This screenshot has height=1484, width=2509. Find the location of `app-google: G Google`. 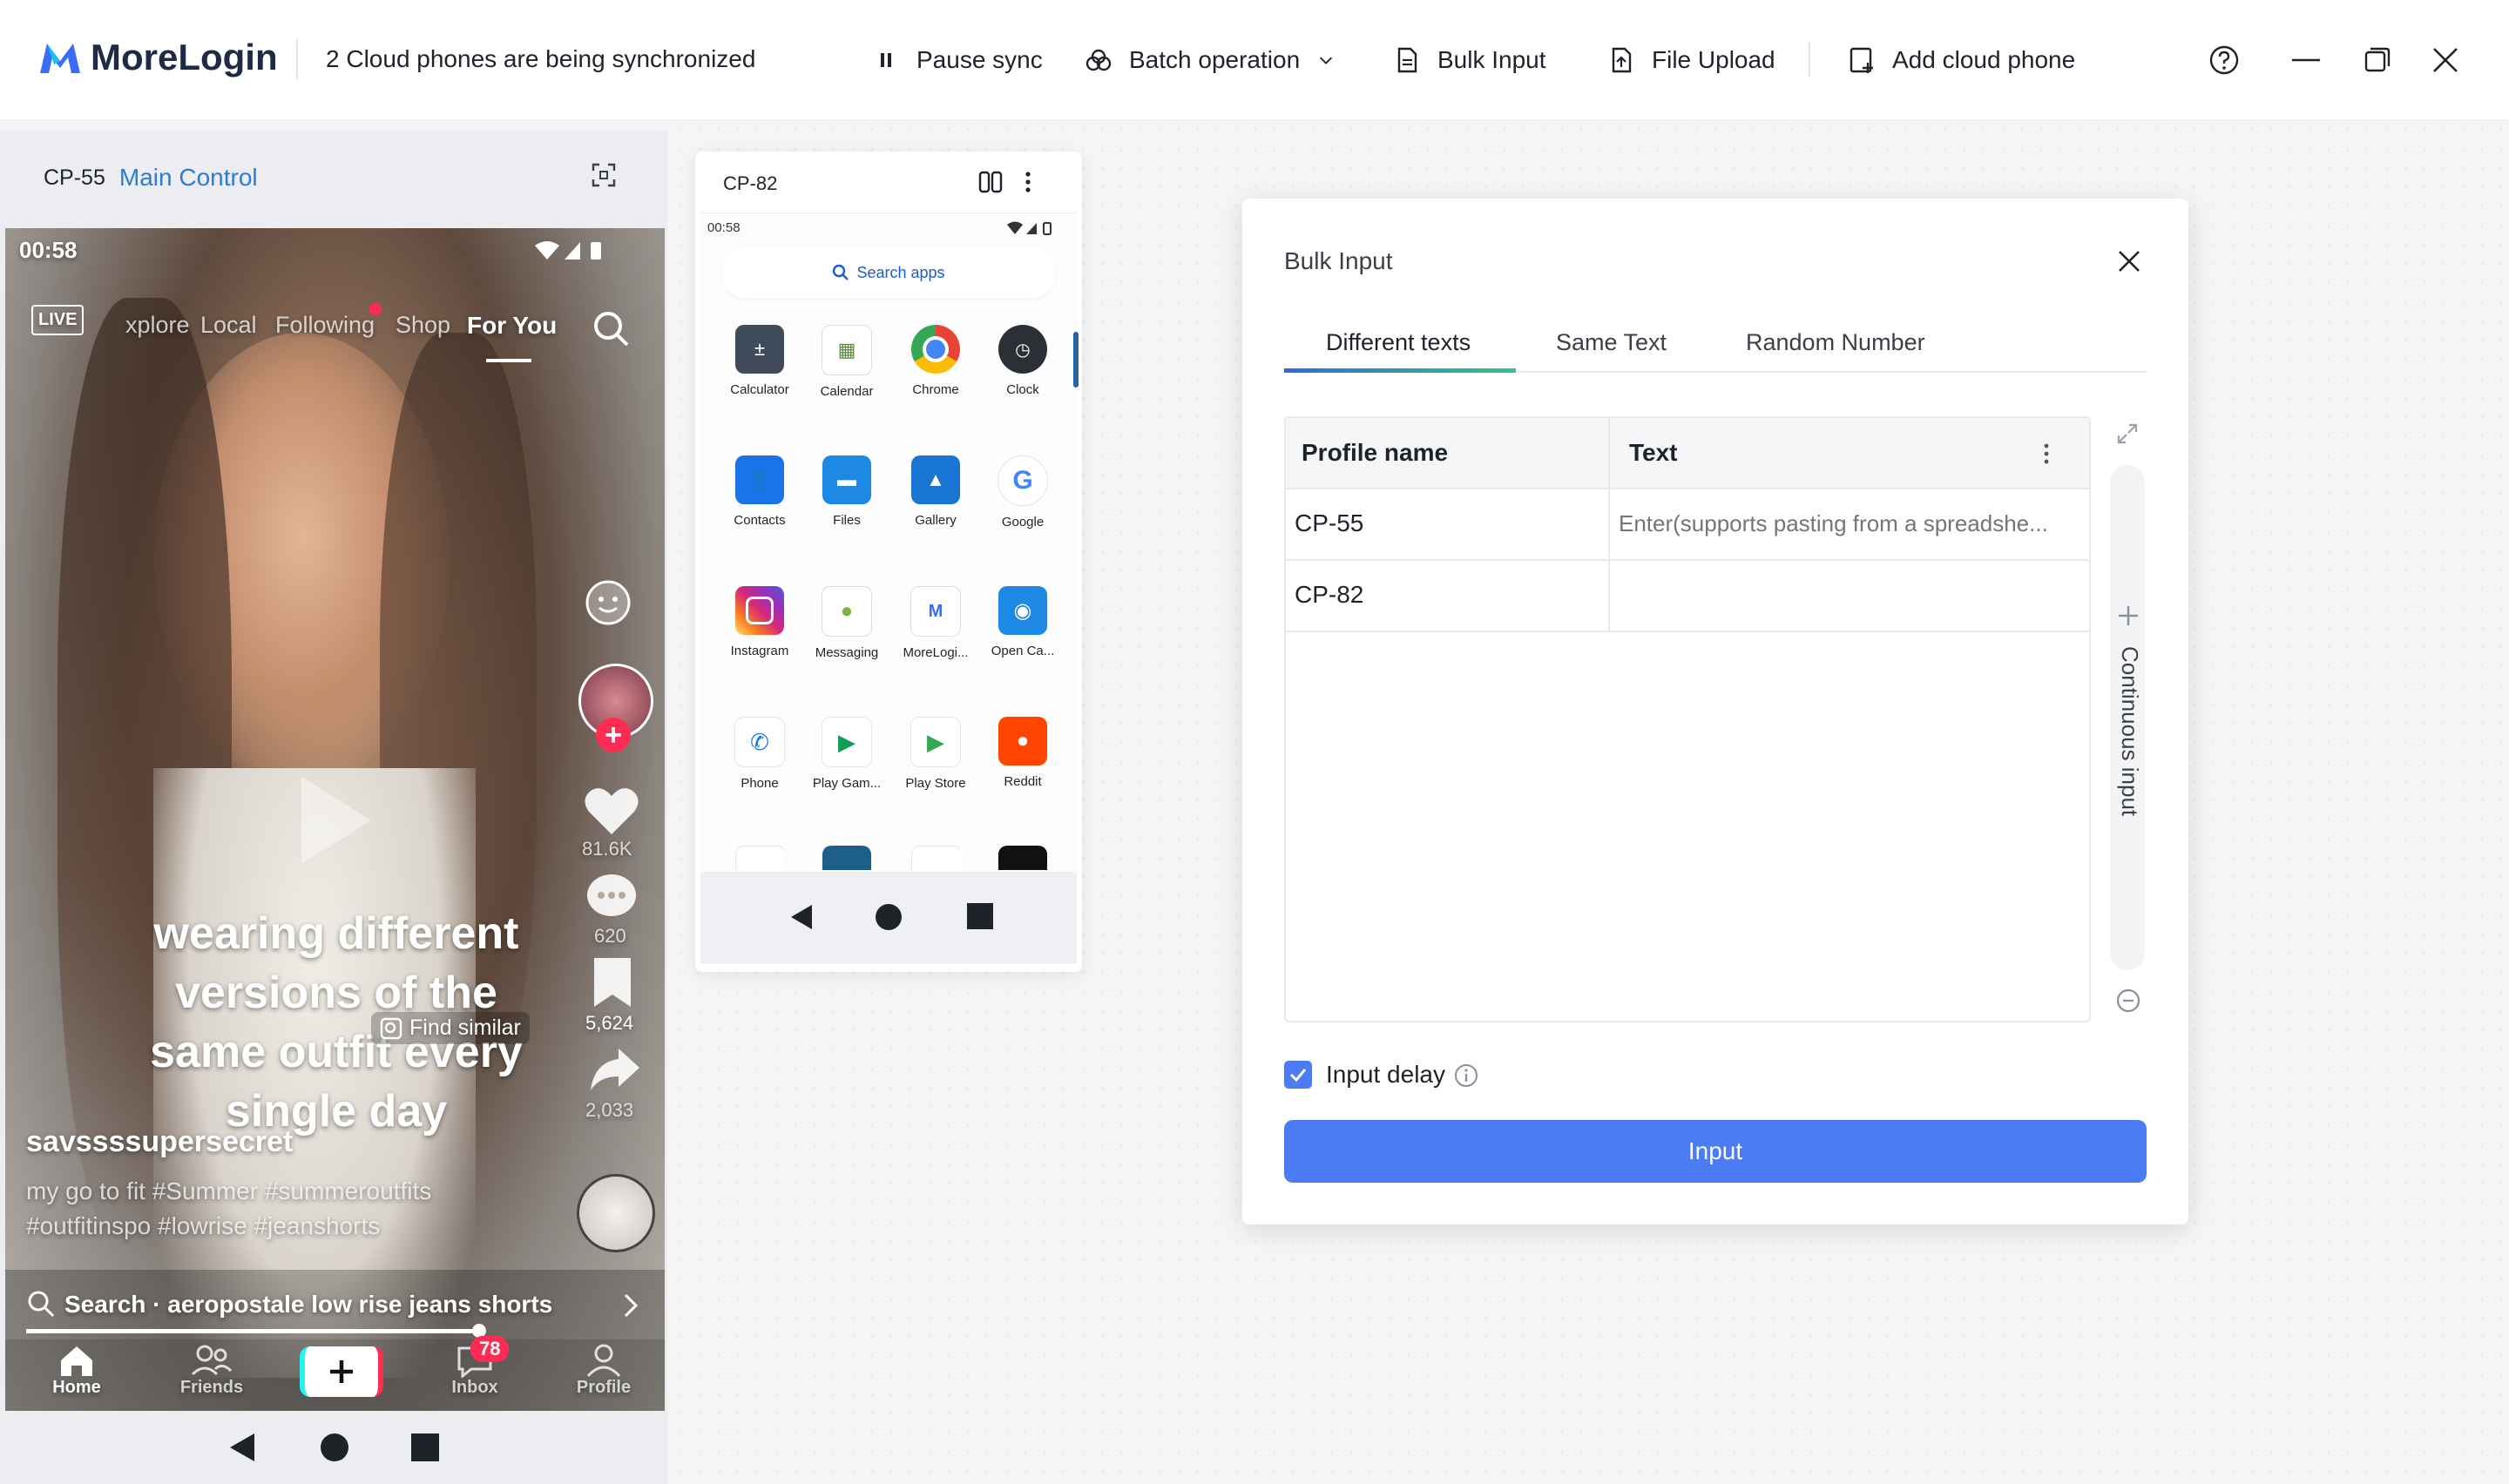

app-google: G Google is located at coordinates (1022, 492).